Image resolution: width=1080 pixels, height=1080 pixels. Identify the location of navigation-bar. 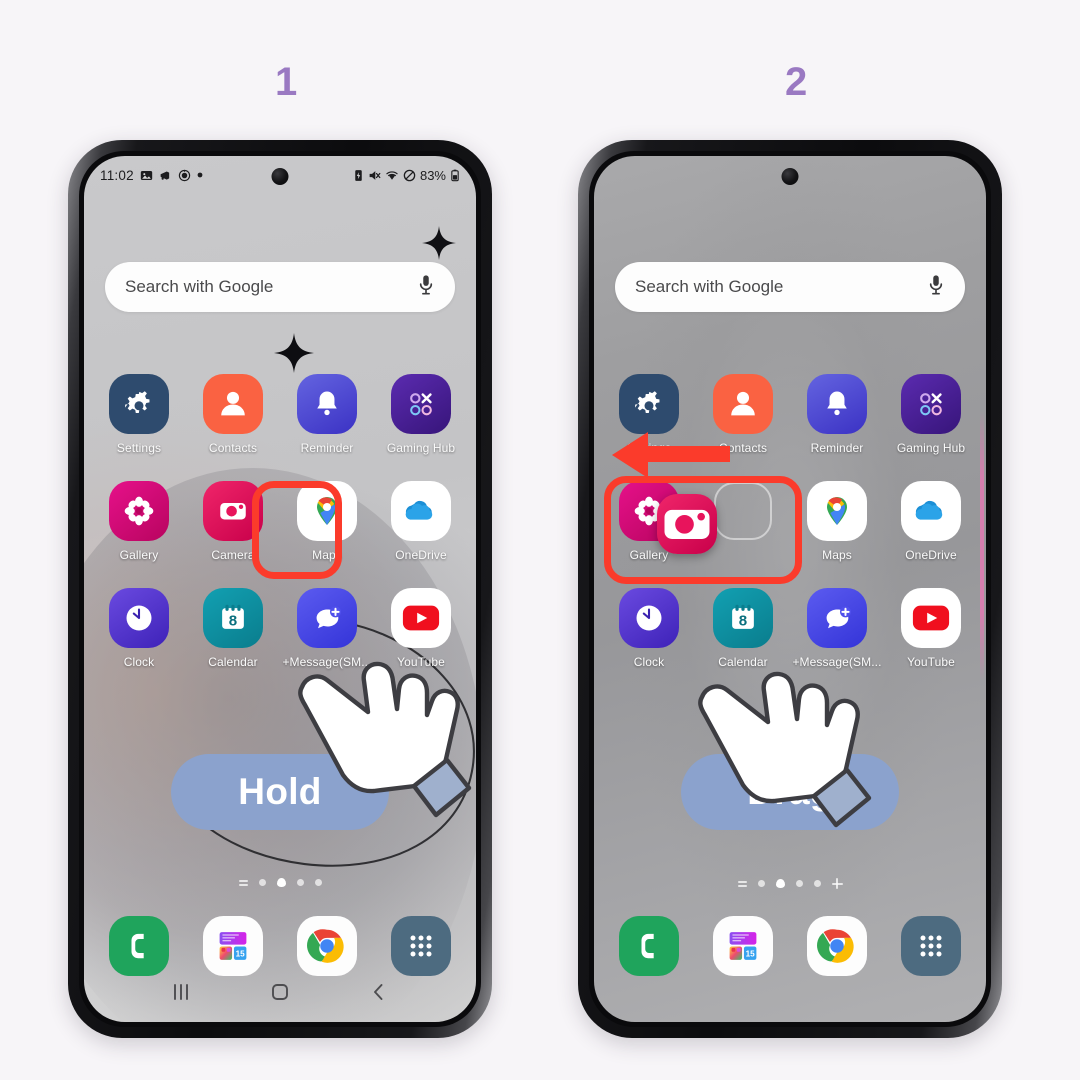
(280, 994).